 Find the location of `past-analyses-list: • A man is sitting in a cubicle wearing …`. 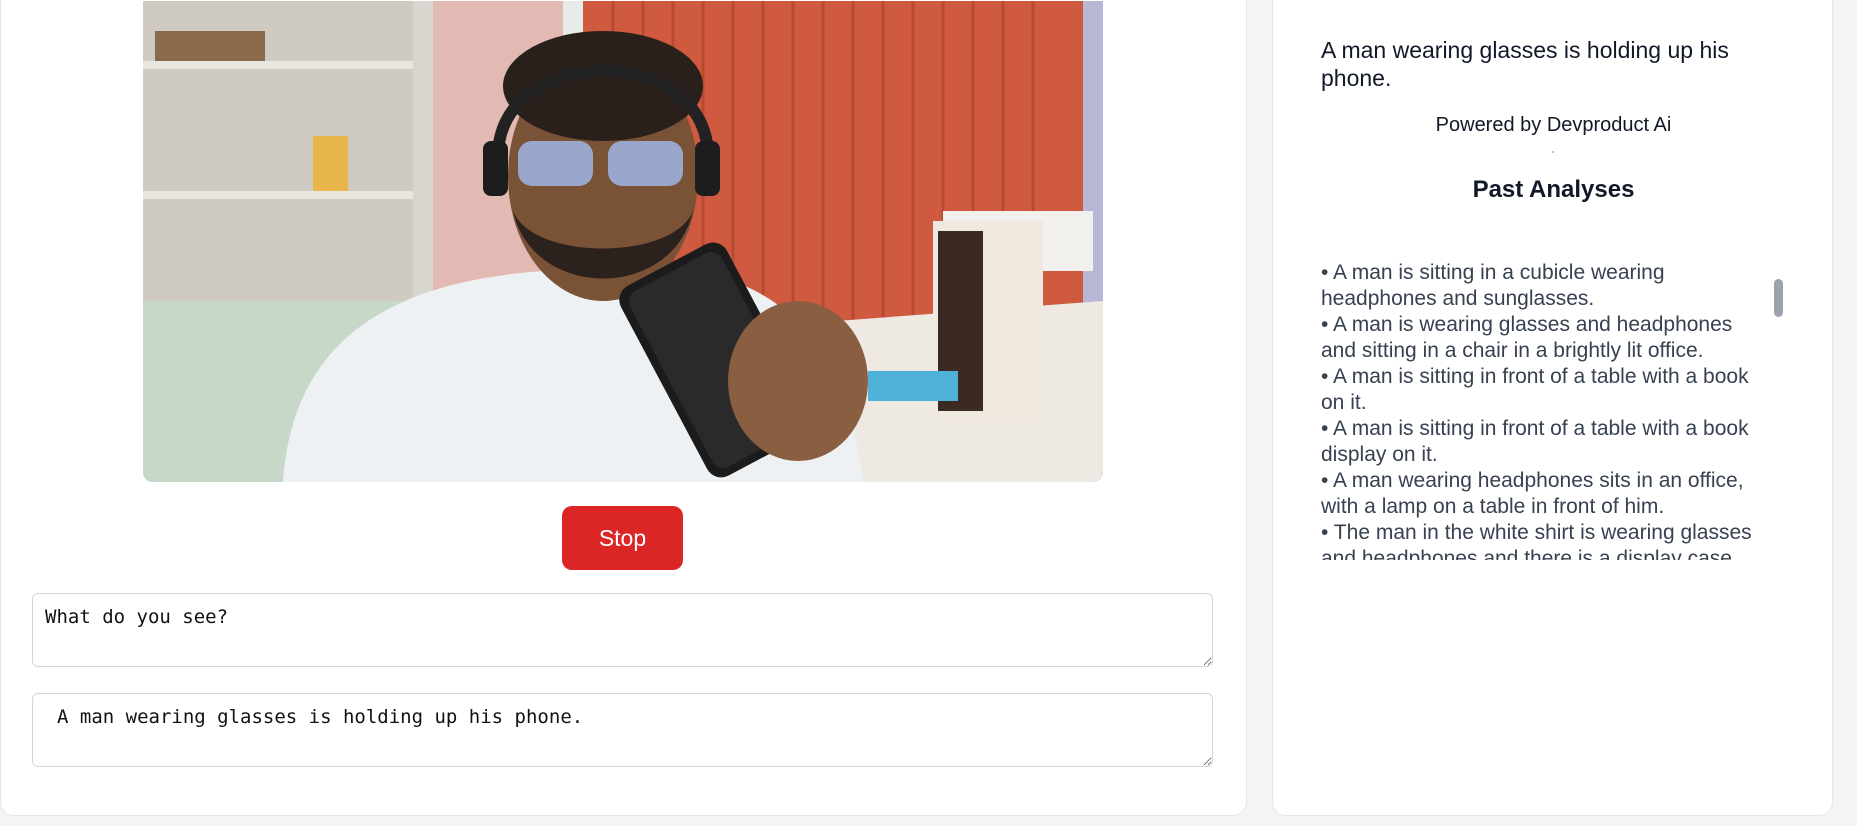

past-analyses-list: • A man is sitting in a cubicle wearing … is located at coordinates (1546, 410).